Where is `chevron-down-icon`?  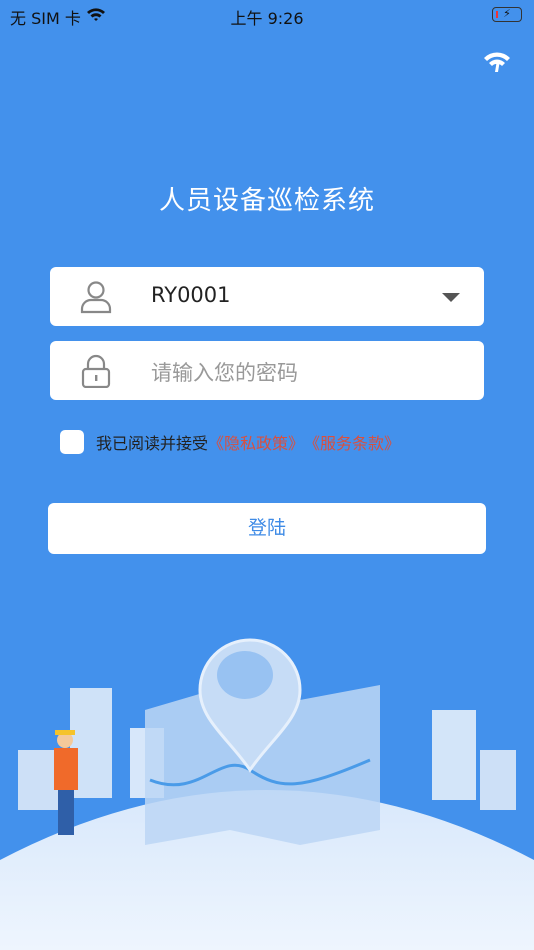 chevron-down-icon is located at coordinates (451, 297).